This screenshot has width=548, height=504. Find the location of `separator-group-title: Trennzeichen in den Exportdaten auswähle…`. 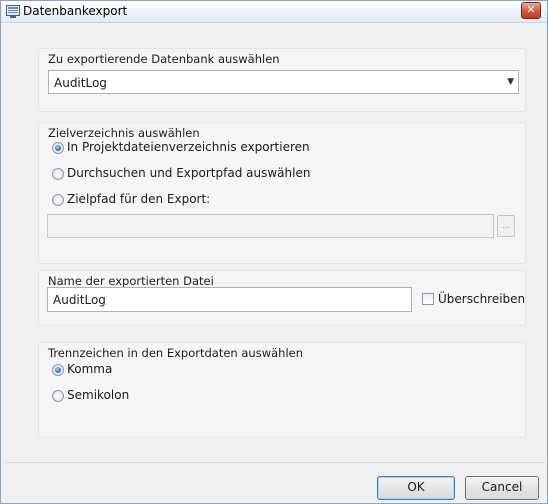

separator-group-title: Trennzeichen in den Exportdaten auswähle… is located at coordinates (176, 353).